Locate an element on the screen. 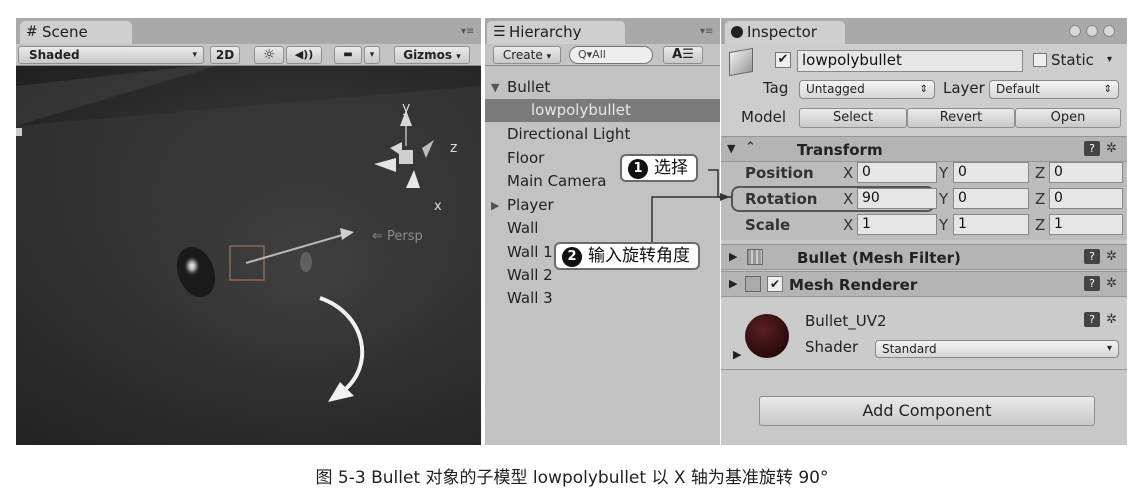 The width and height of the screenshot is (1144, 501). callout-text-2: 输入旋转角度 is located at coordinates (639, 256).